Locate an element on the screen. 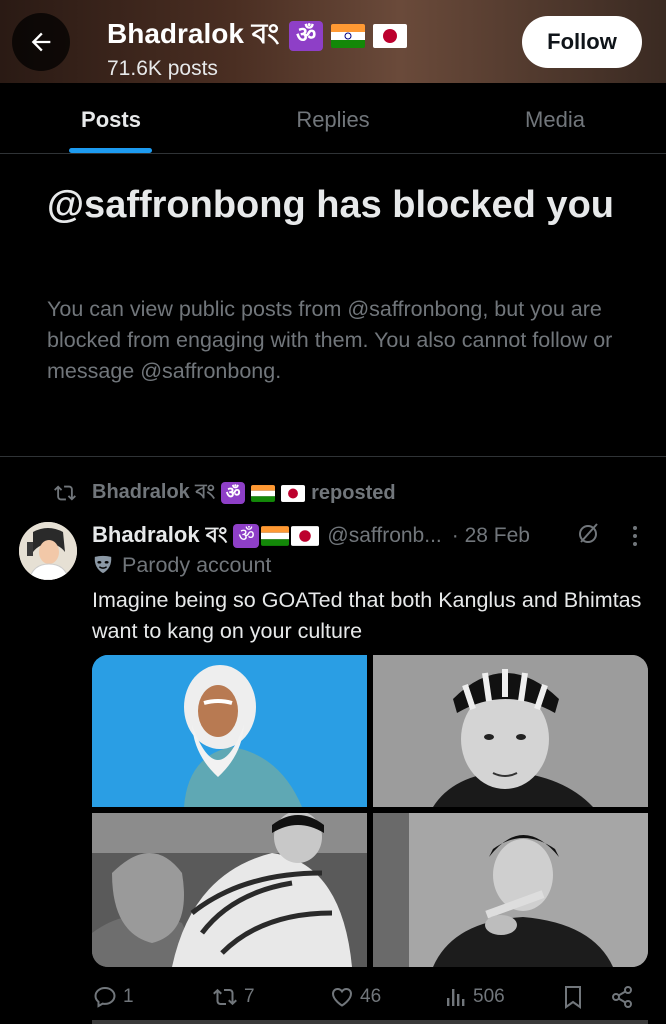 The height and width of the screenshot is (1024, 666). repost-name: Bhadralok বং is located at coordinates (154, 491).